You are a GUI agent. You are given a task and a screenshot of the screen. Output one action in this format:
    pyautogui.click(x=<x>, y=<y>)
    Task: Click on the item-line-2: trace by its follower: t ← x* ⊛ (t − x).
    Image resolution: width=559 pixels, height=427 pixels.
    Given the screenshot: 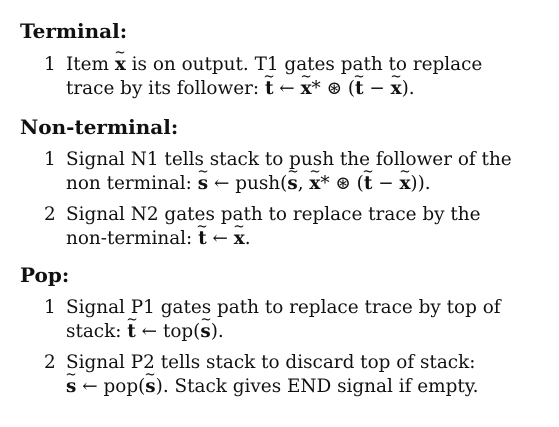 What is the action you would take?
    pyautogui.click(x=304, y=89)
    